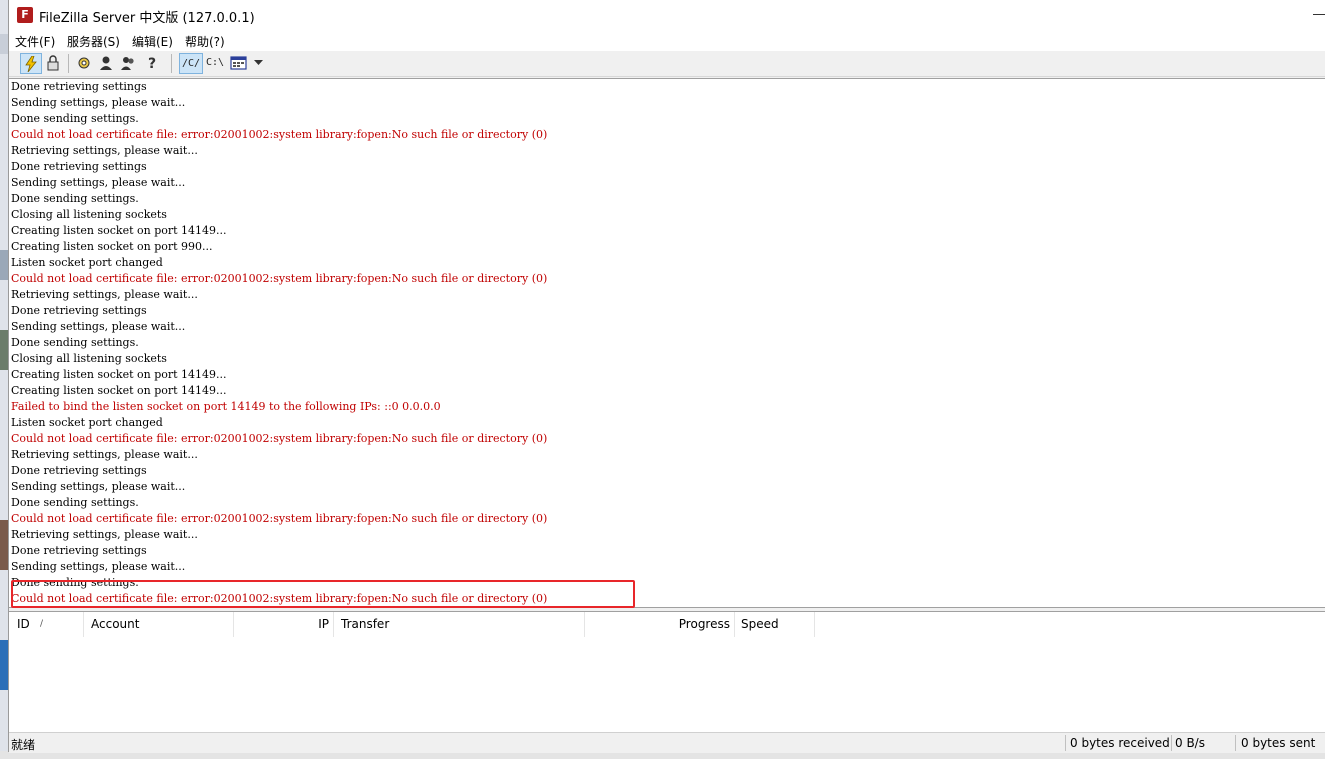  I want to click on lightning-icon, so click(31, 63).